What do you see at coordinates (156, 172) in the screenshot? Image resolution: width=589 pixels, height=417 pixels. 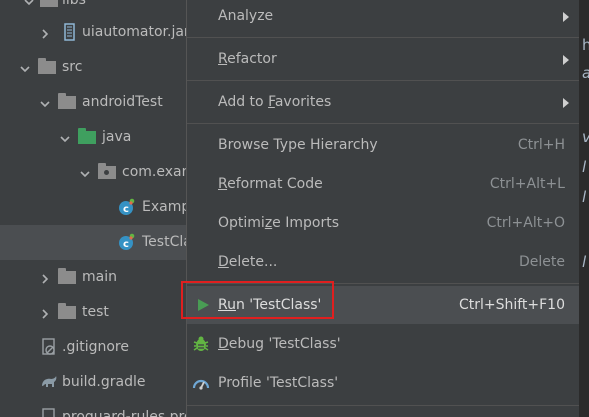 I see `tree-item-label: com.exam` at bounding box center [156, 172].